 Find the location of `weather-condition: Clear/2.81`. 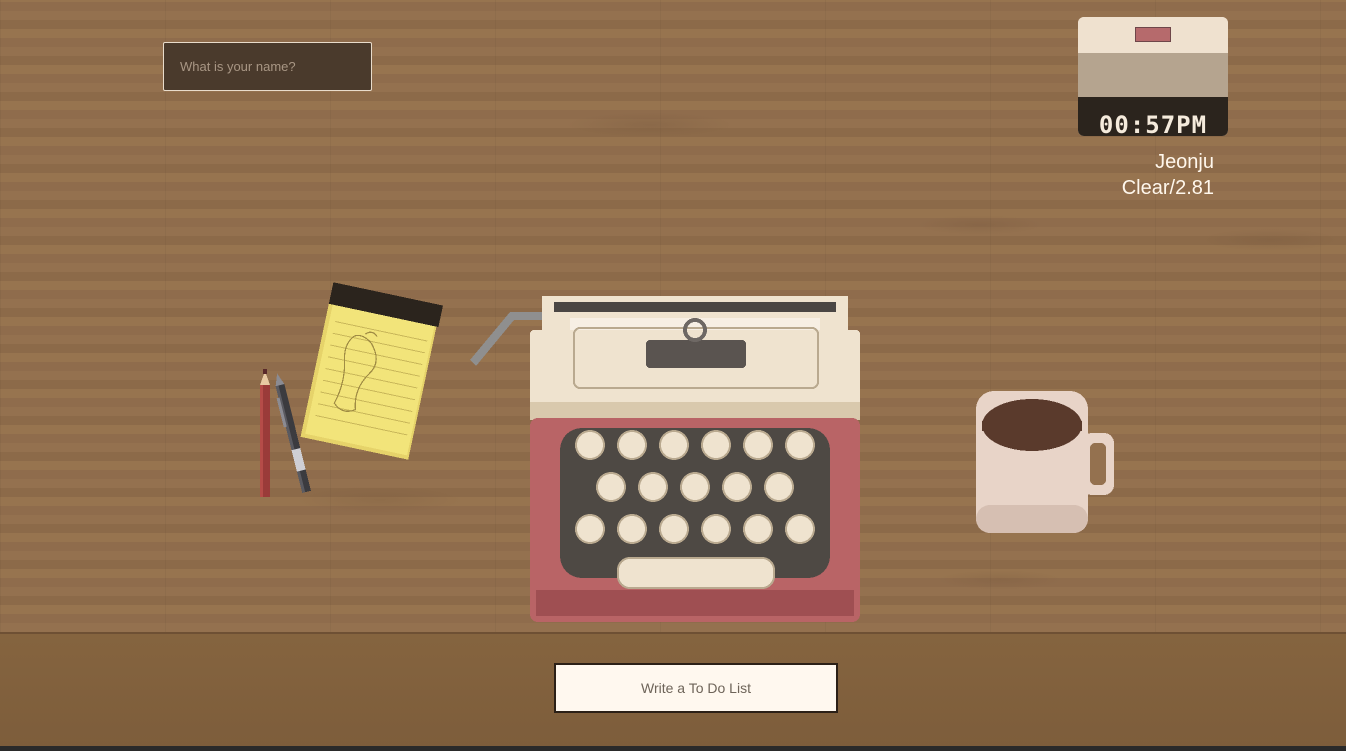

weather-condition: Clear/2.81 is located at coordinates (1167, 188).